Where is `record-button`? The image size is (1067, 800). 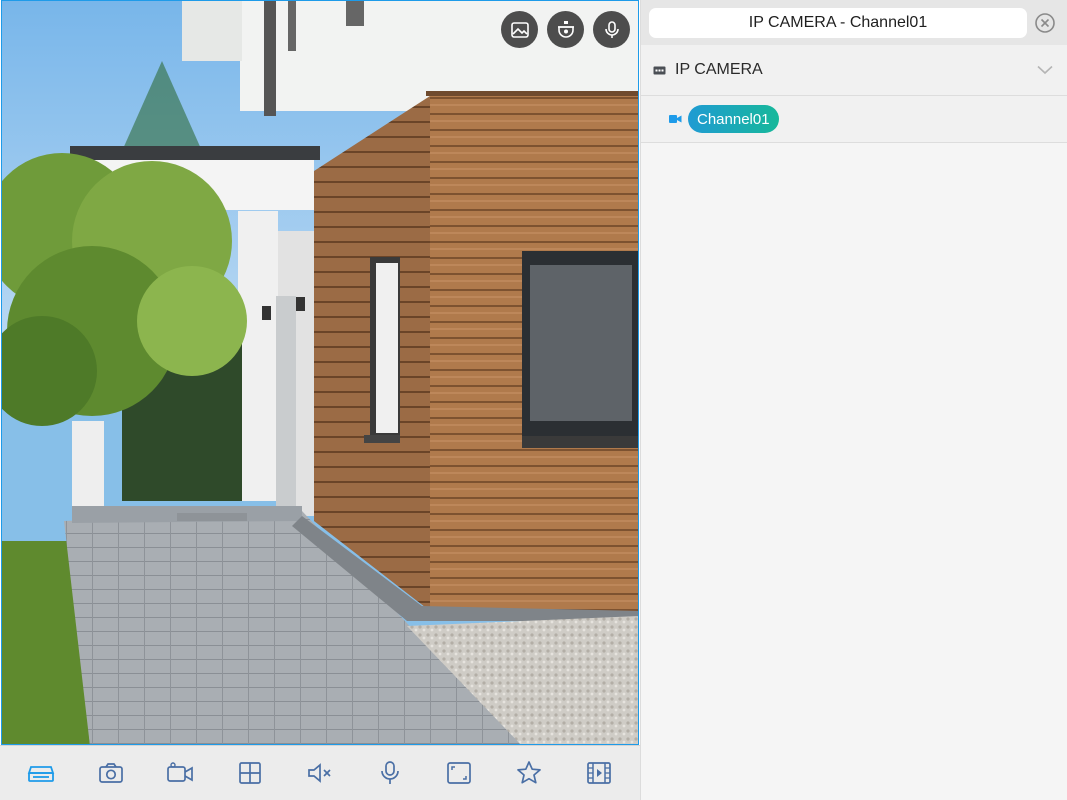 record-button is located at coordinates (180, 773).